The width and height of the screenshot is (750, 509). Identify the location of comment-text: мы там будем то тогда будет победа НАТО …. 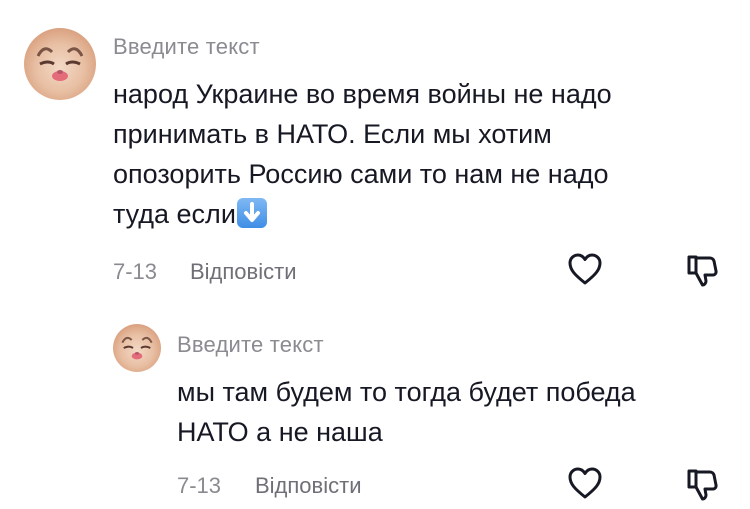
(406, 412).